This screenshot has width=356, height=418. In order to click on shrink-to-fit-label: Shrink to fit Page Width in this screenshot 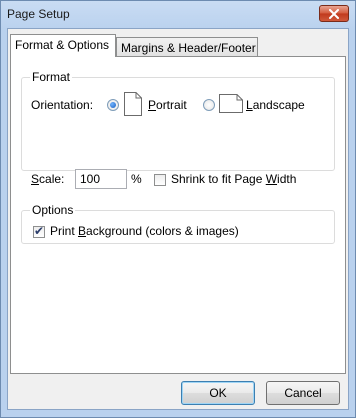, I will do `click(233, 179)`.